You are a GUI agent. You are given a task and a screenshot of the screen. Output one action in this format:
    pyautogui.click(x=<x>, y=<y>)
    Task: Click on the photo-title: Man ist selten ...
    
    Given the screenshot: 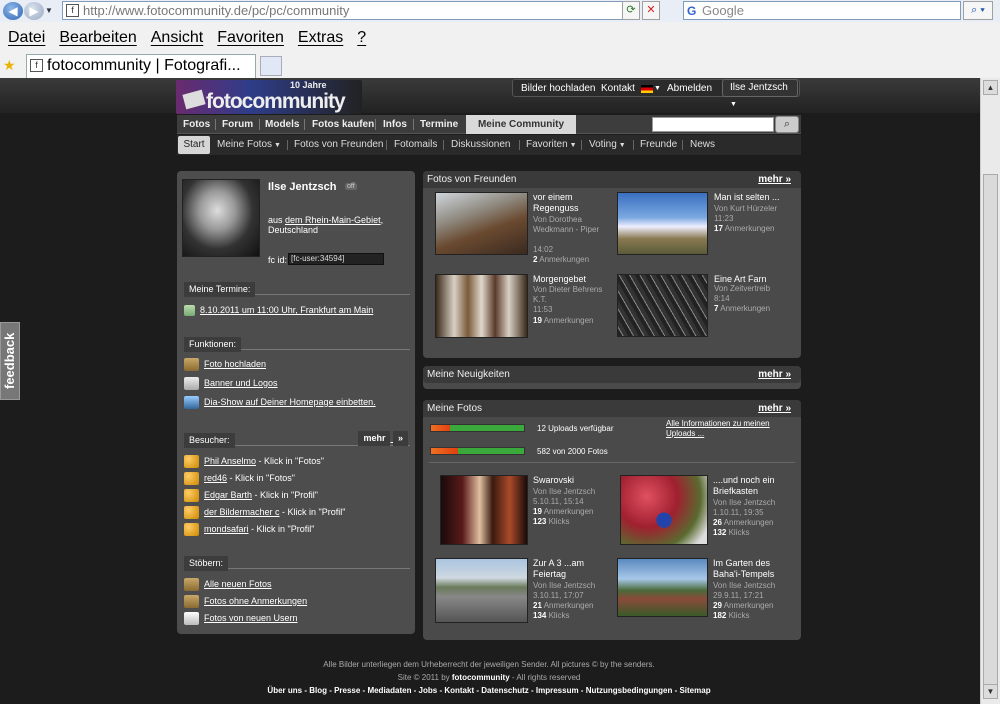 What is the action you would take?
    pyautogui.click(x=754, y=197)
    